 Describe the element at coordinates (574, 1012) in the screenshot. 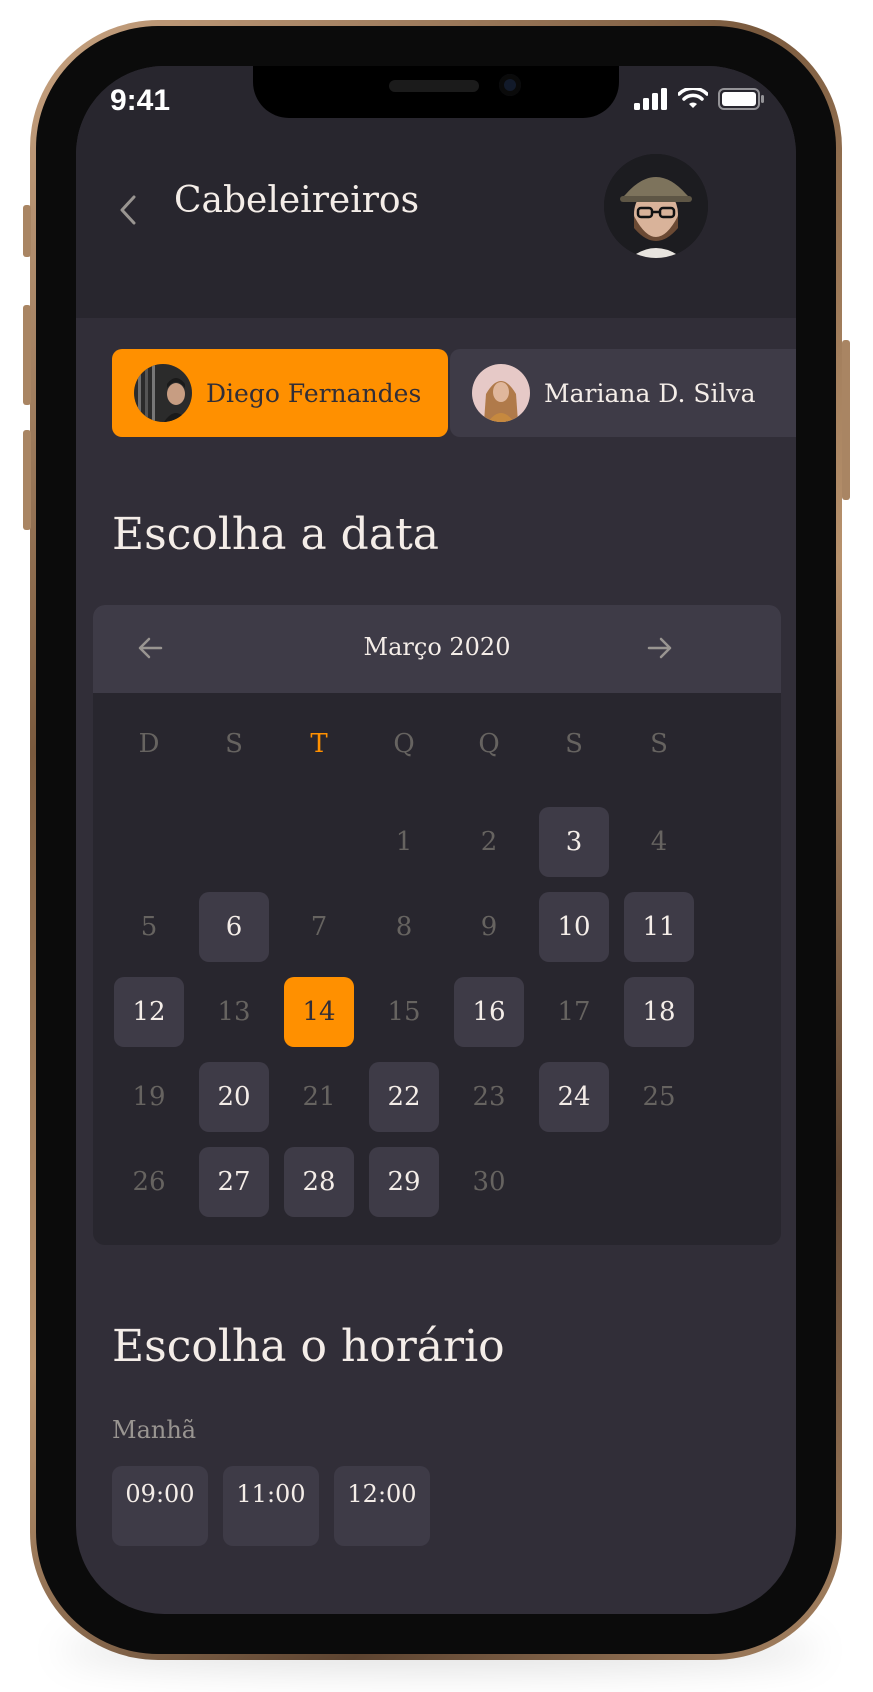

I see `calendar-day-disabled: 17` at that location.